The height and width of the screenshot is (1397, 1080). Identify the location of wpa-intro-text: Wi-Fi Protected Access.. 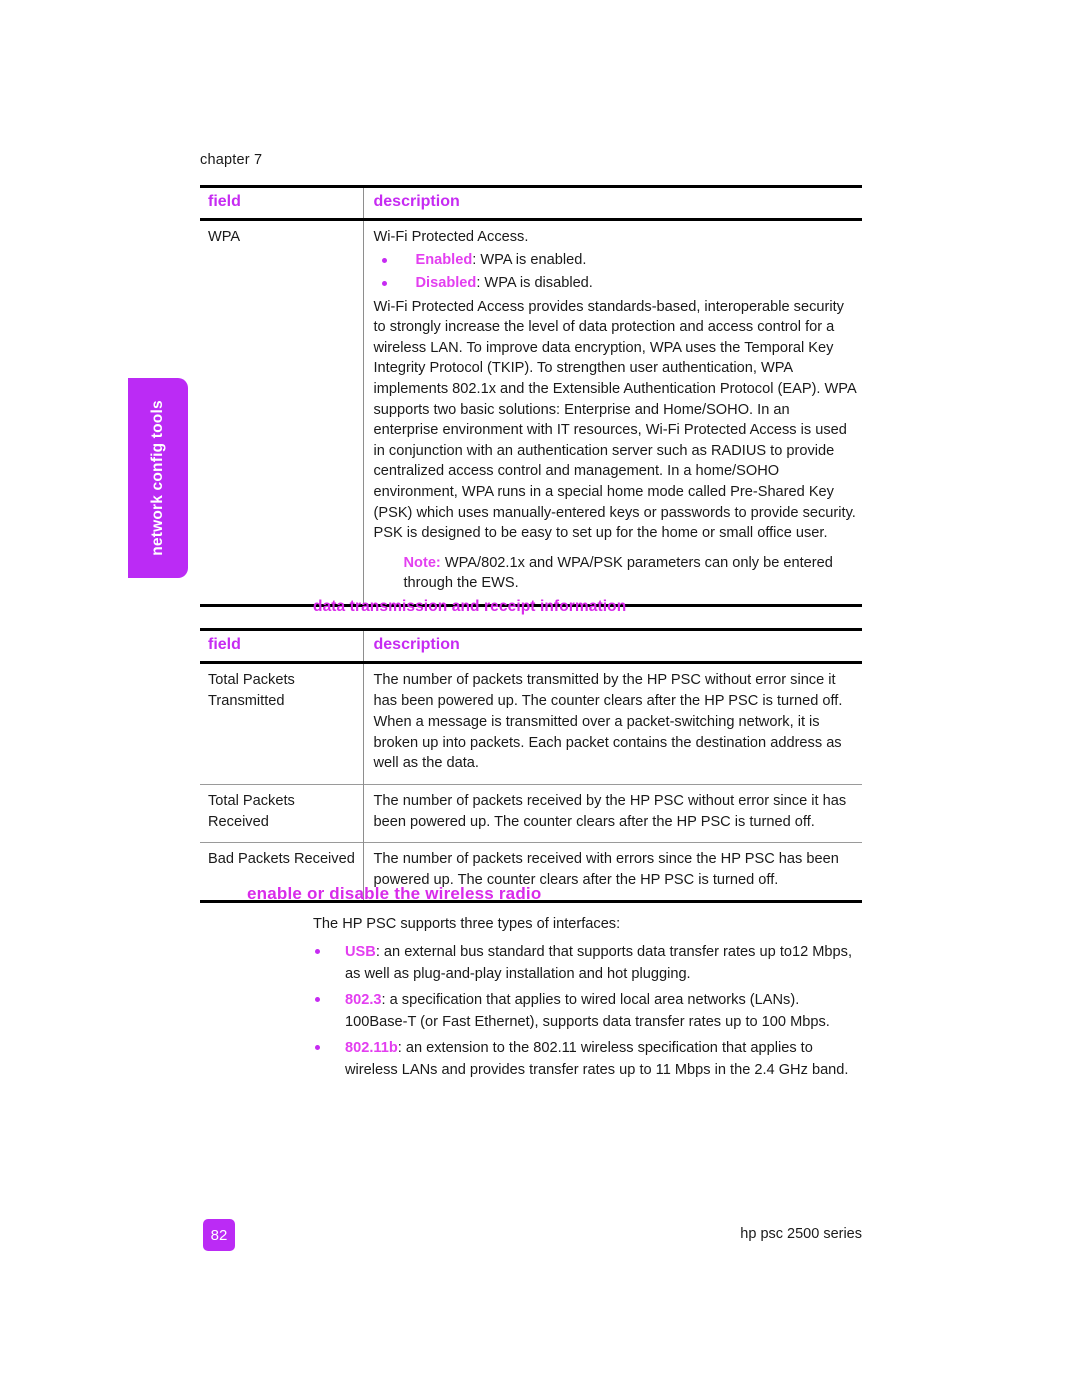
(451, 237).